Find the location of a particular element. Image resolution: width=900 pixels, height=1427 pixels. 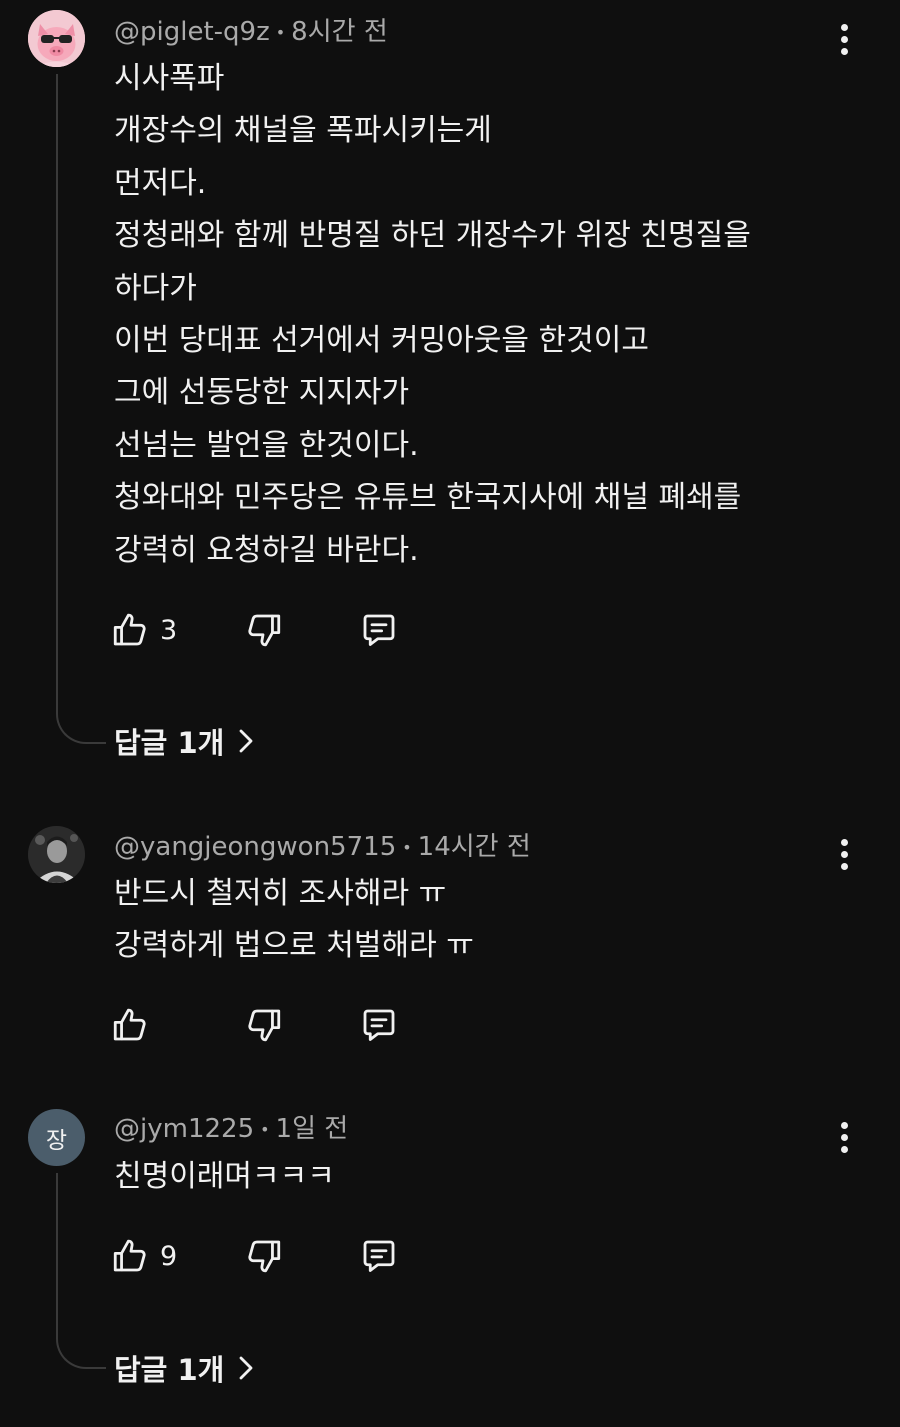

like-button: 3 is located at coordinates (143, 630).